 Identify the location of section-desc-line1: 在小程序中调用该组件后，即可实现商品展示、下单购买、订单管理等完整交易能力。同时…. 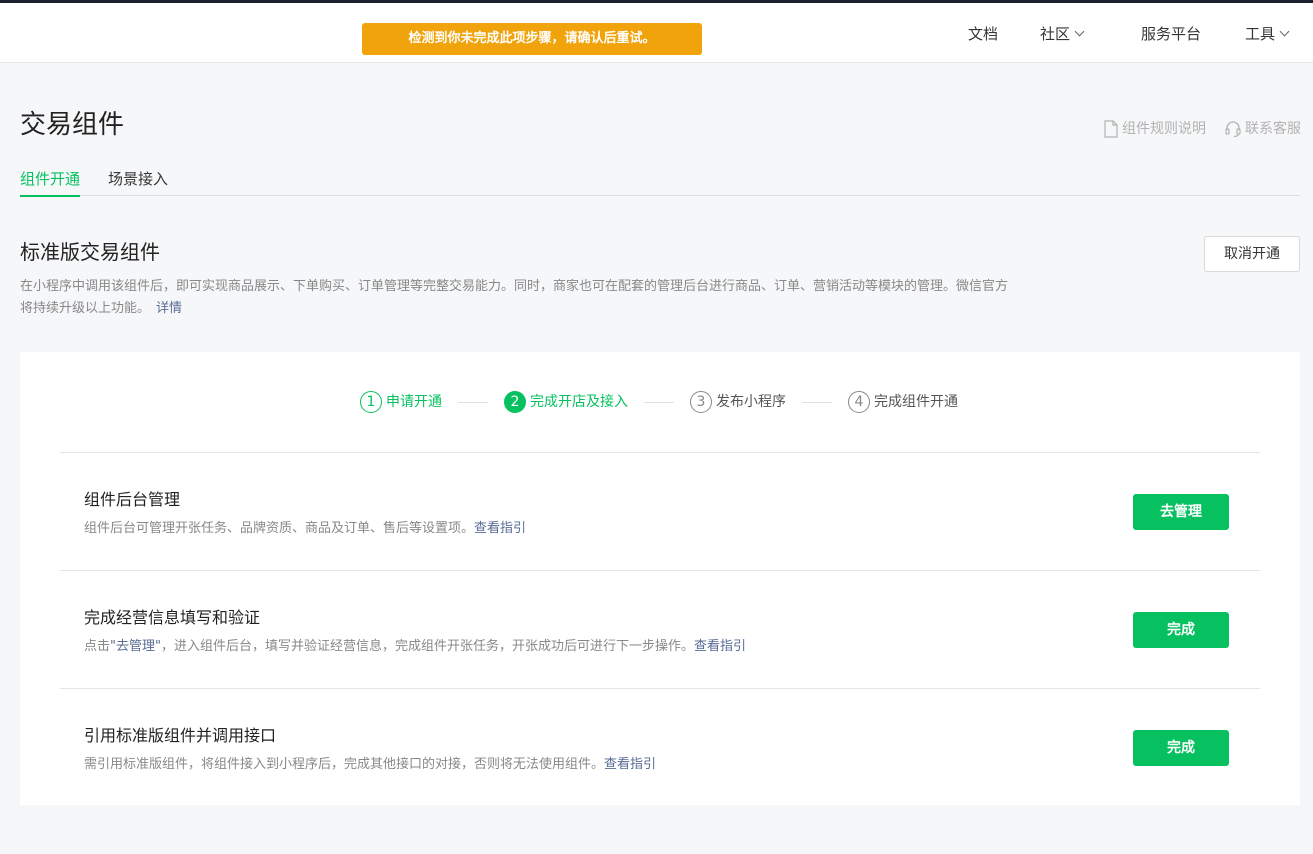
(514, 286).